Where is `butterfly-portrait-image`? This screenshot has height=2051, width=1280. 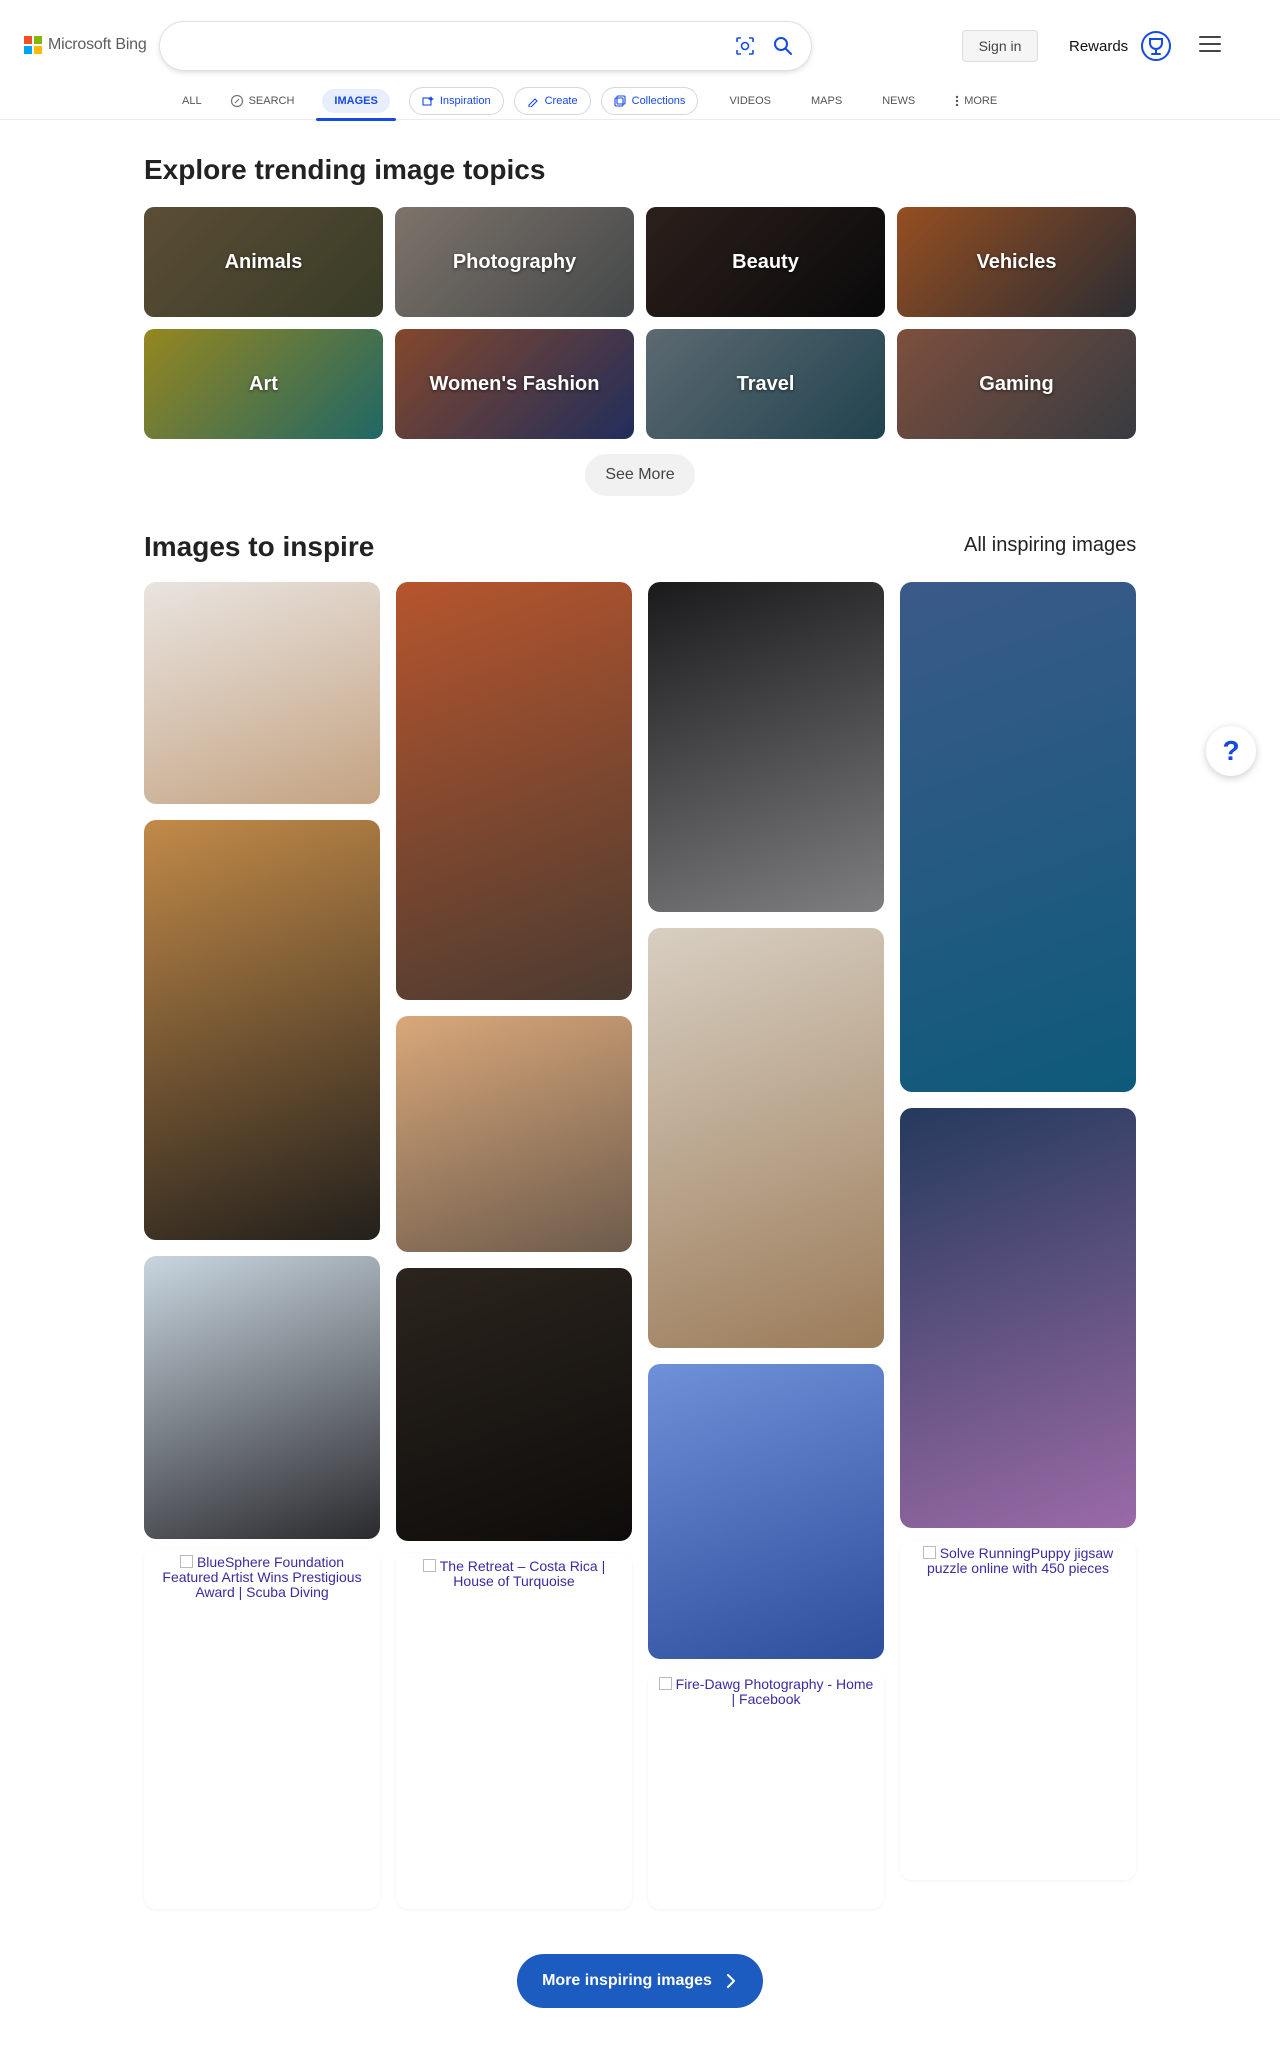
butterfly-portrait-image is located at coordinates (514, 1404).